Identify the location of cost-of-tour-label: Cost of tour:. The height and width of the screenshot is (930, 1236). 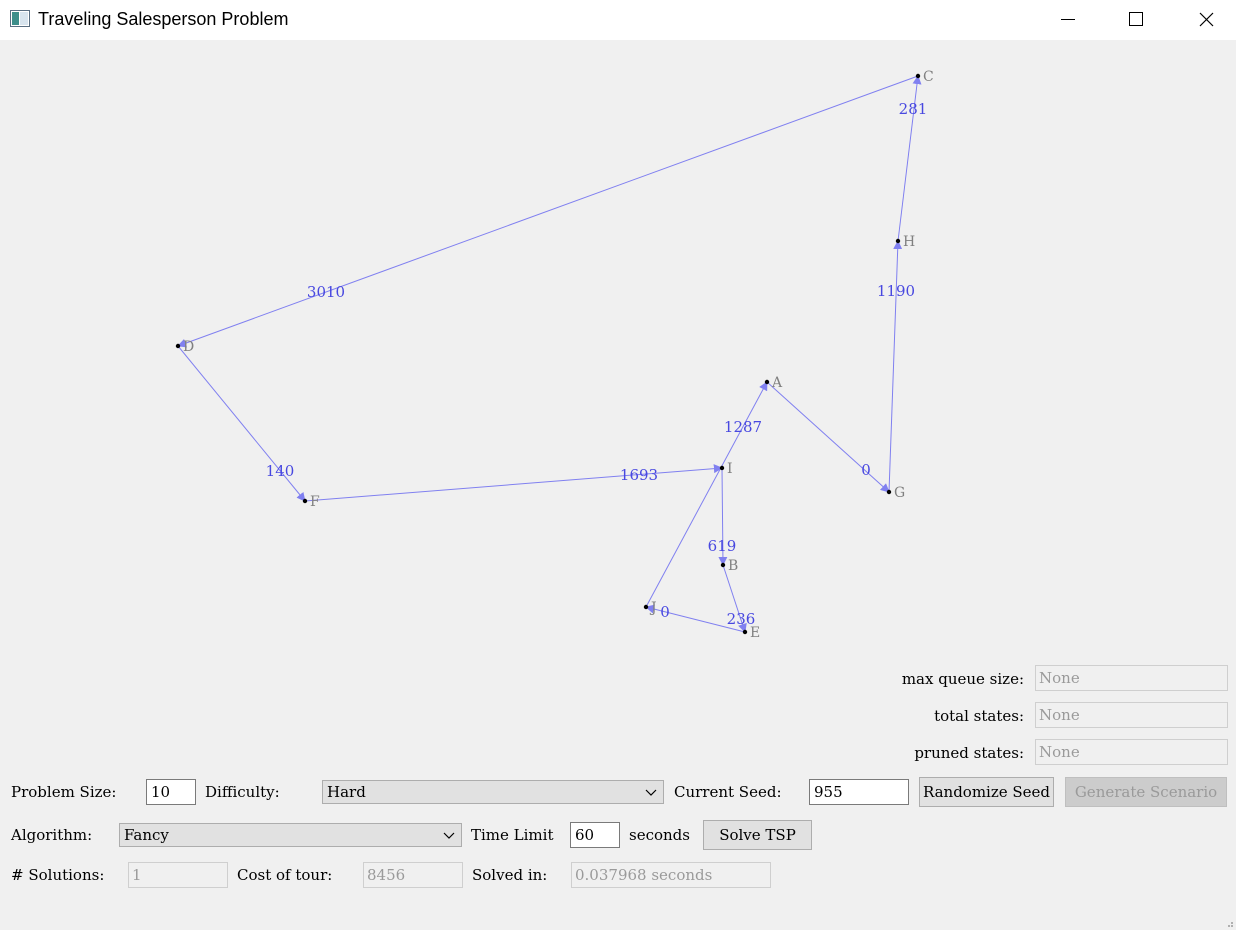
(285, 875).